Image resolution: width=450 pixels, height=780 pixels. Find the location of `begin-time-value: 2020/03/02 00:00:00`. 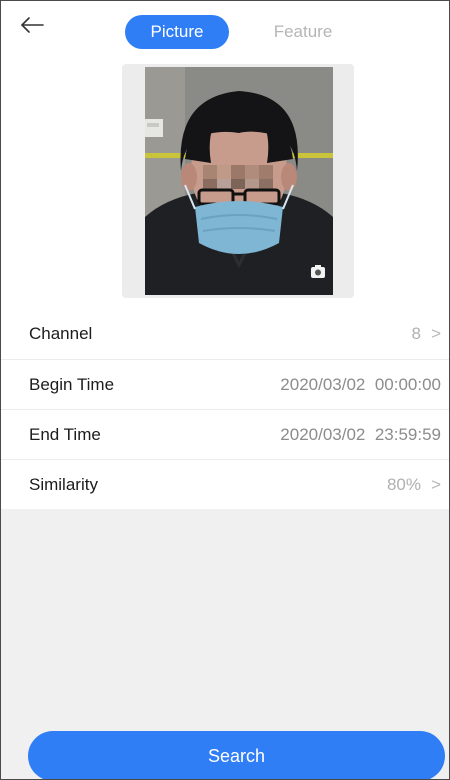

begin-time-value: 2020/03/02 00:00:00 is located at coordinates (360, 384).